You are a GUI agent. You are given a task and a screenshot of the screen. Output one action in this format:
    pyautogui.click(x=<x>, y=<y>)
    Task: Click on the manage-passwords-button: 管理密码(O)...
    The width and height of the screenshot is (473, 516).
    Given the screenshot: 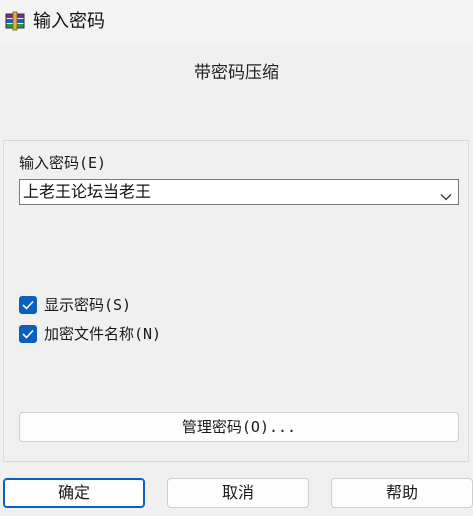 What is the action you would take?
    pyautogui.click(x=239, y=427)
    